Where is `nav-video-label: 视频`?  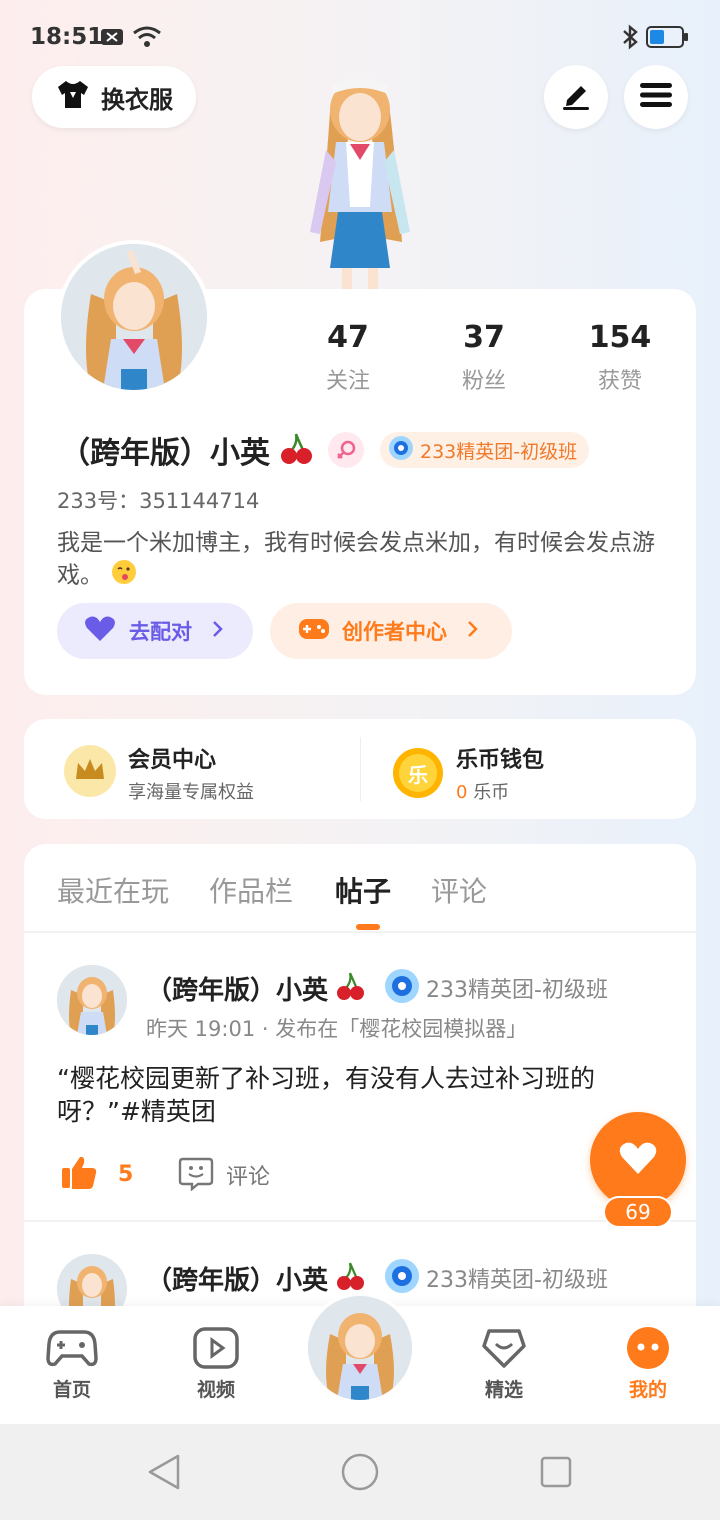
nav-video-label: 视频 is located at coordinates (215, 1390).